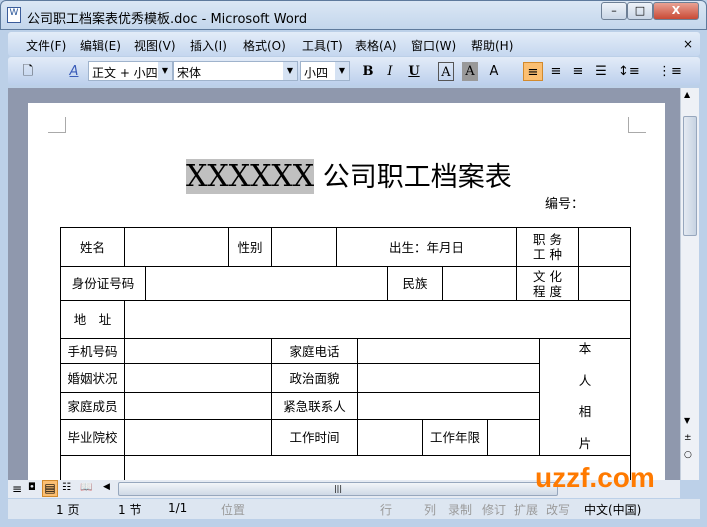 The height and width of the screenshot is (527, 707). I want to click on menu-view: 视图(V), so click(155, 45).